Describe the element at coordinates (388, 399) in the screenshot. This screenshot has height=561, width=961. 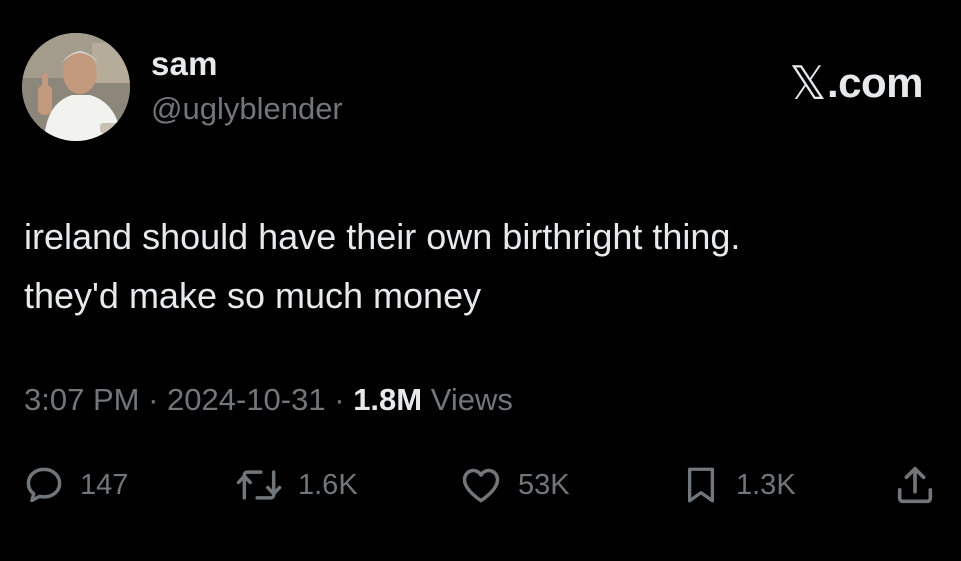
I see `views-count: 1.8M` at that location.